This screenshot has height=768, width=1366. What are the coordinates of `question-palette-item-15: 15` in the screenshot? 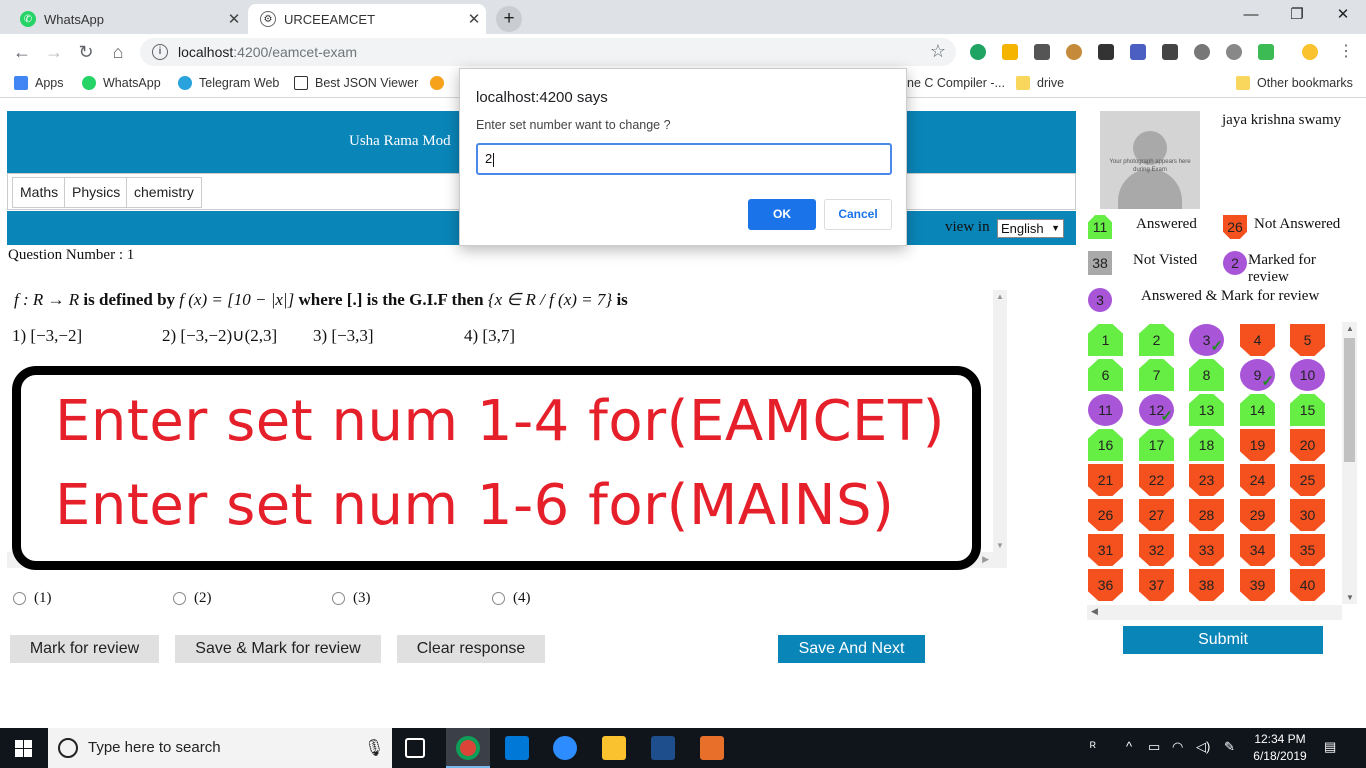 It's located at (1307, 410).